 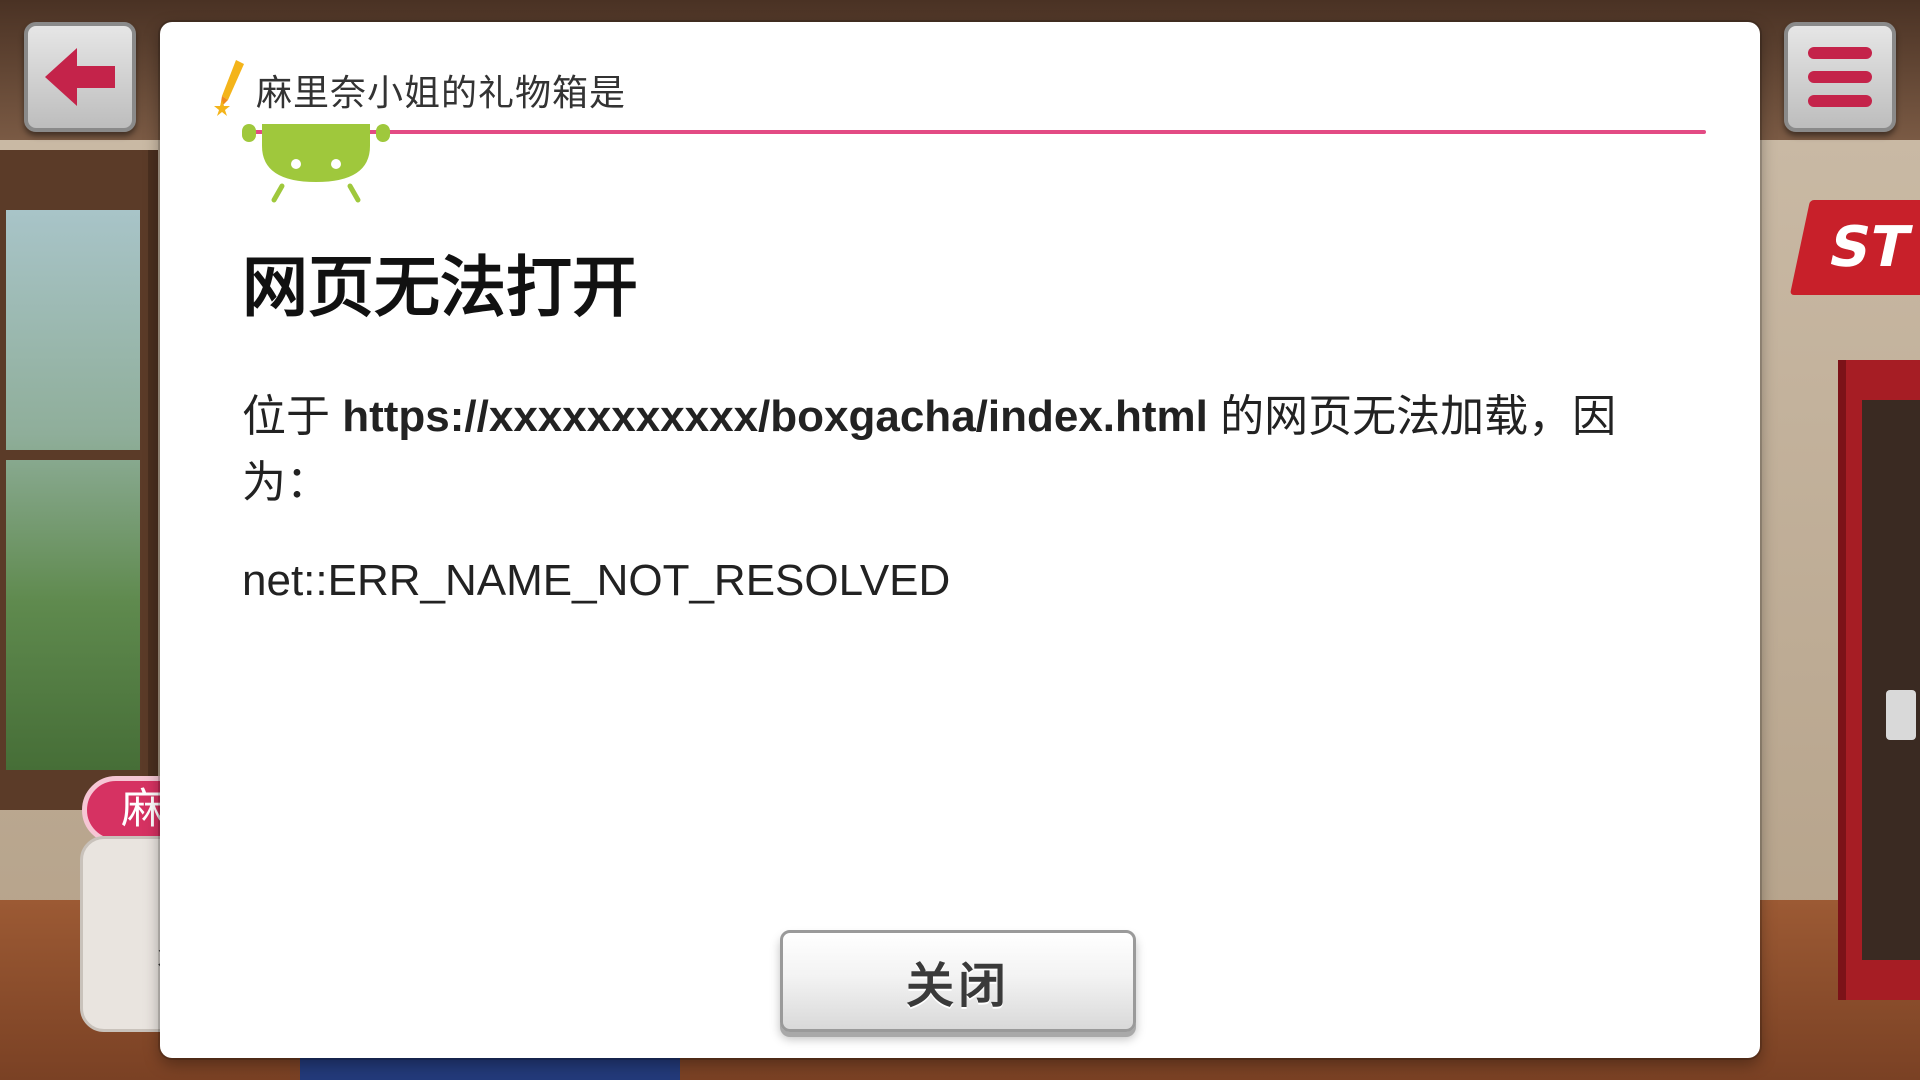 What do you see at coordinates (229, 88) in the screenshot?
I see `pencil-star-icon` at bounding box center [229, 88].